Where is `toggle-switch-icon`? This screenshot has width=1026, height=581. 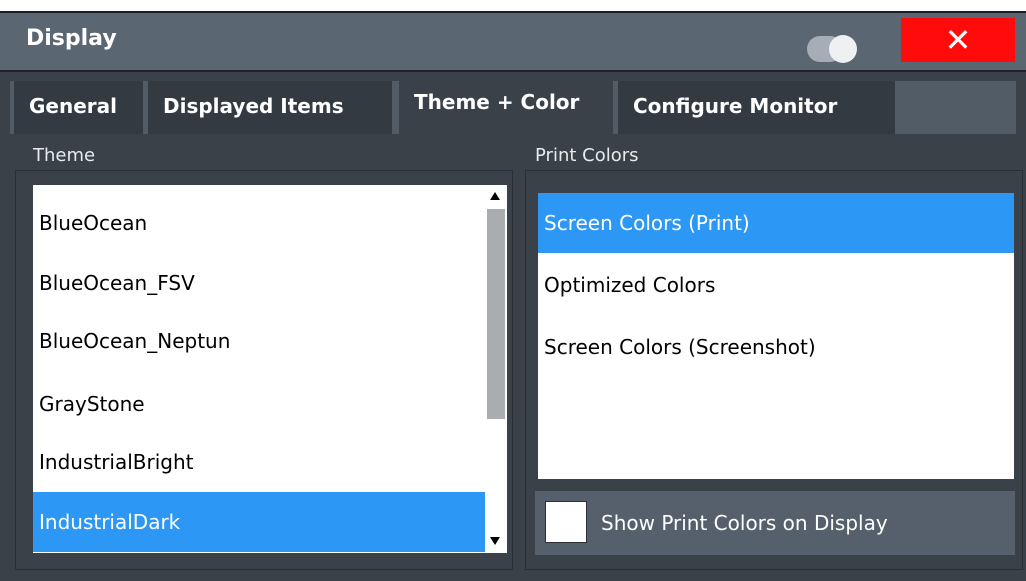
toggle-switch-icon is located at coordinates (832, 49).